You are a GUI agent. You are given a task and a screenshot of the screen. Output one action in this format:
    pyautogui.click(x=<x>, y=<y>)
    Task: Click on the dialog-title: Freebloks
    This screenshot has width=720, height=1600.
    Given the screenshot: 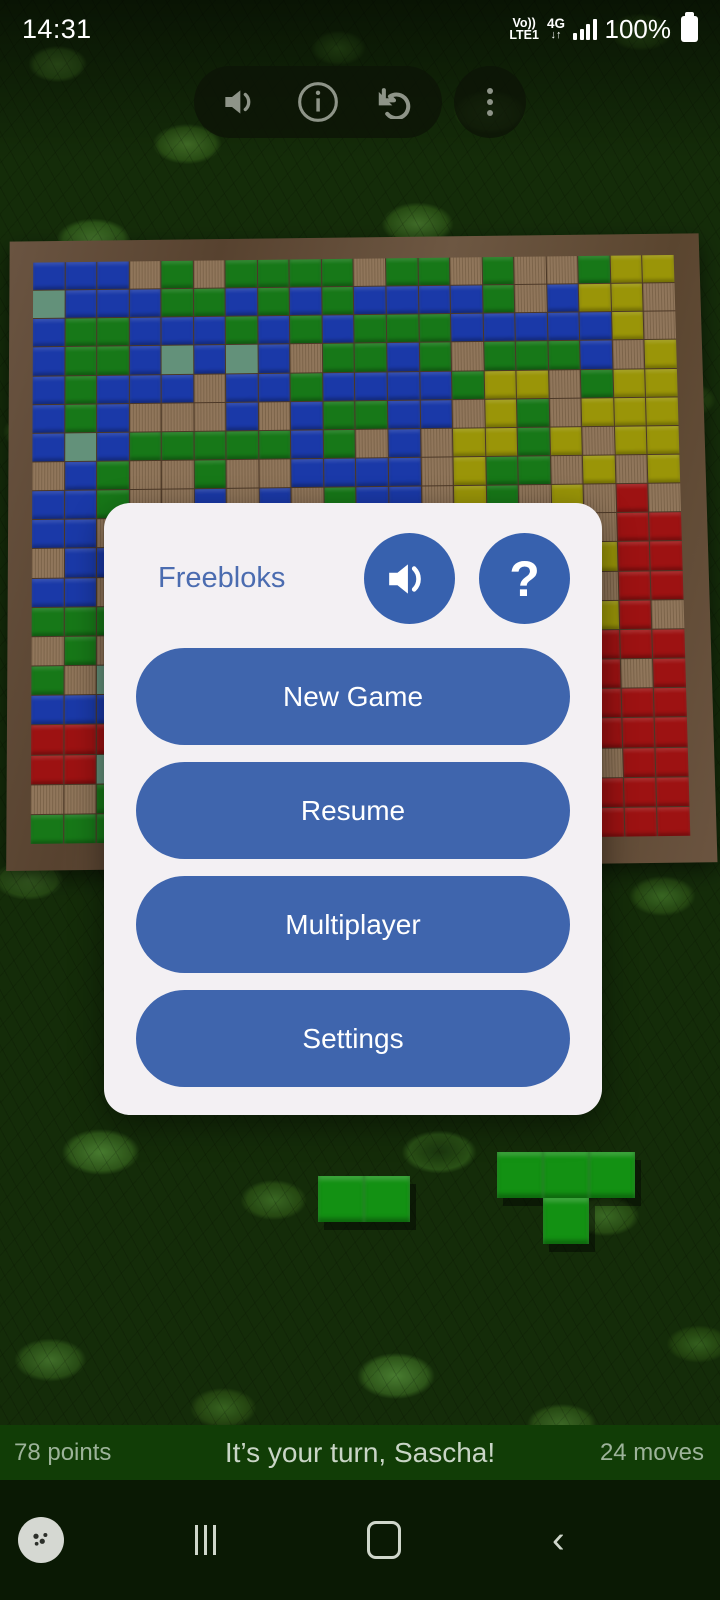 What is the action you would take?
    pyautogui.click(x=222, y=578)
    